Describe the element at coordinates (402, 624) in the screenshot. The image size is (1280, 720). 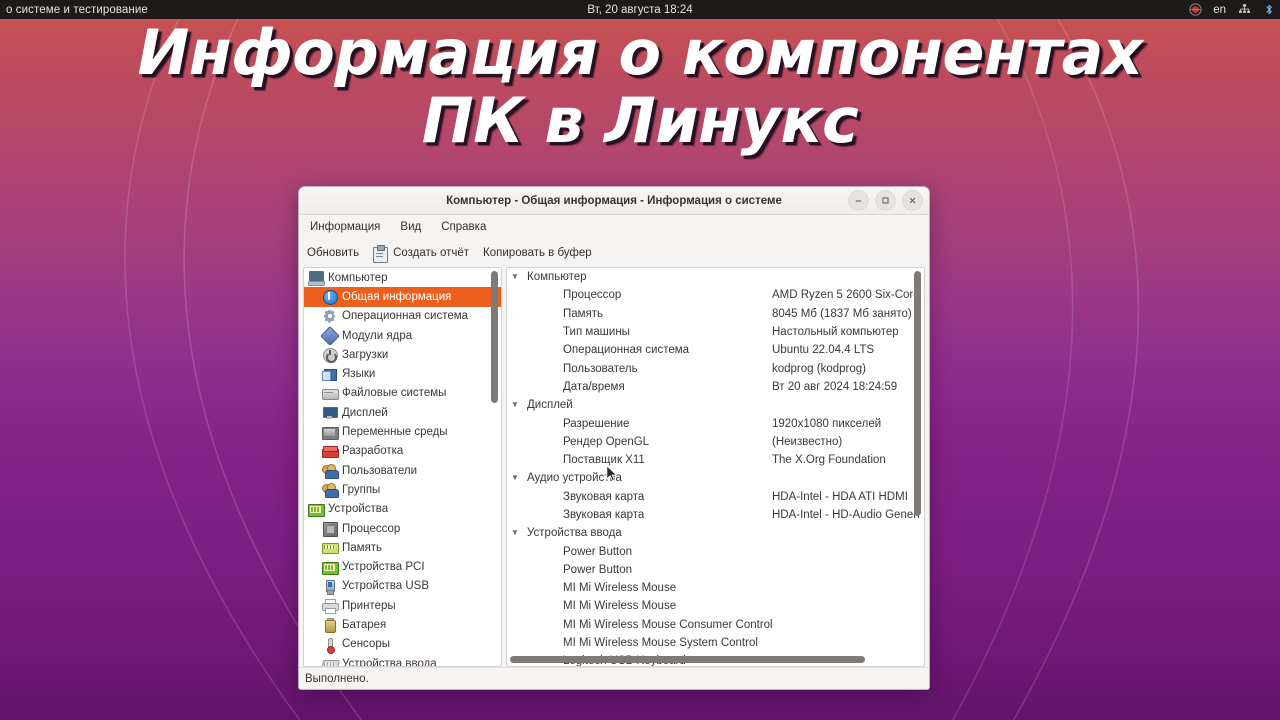
I see `sidebar-item-18: Батарея` at that location.